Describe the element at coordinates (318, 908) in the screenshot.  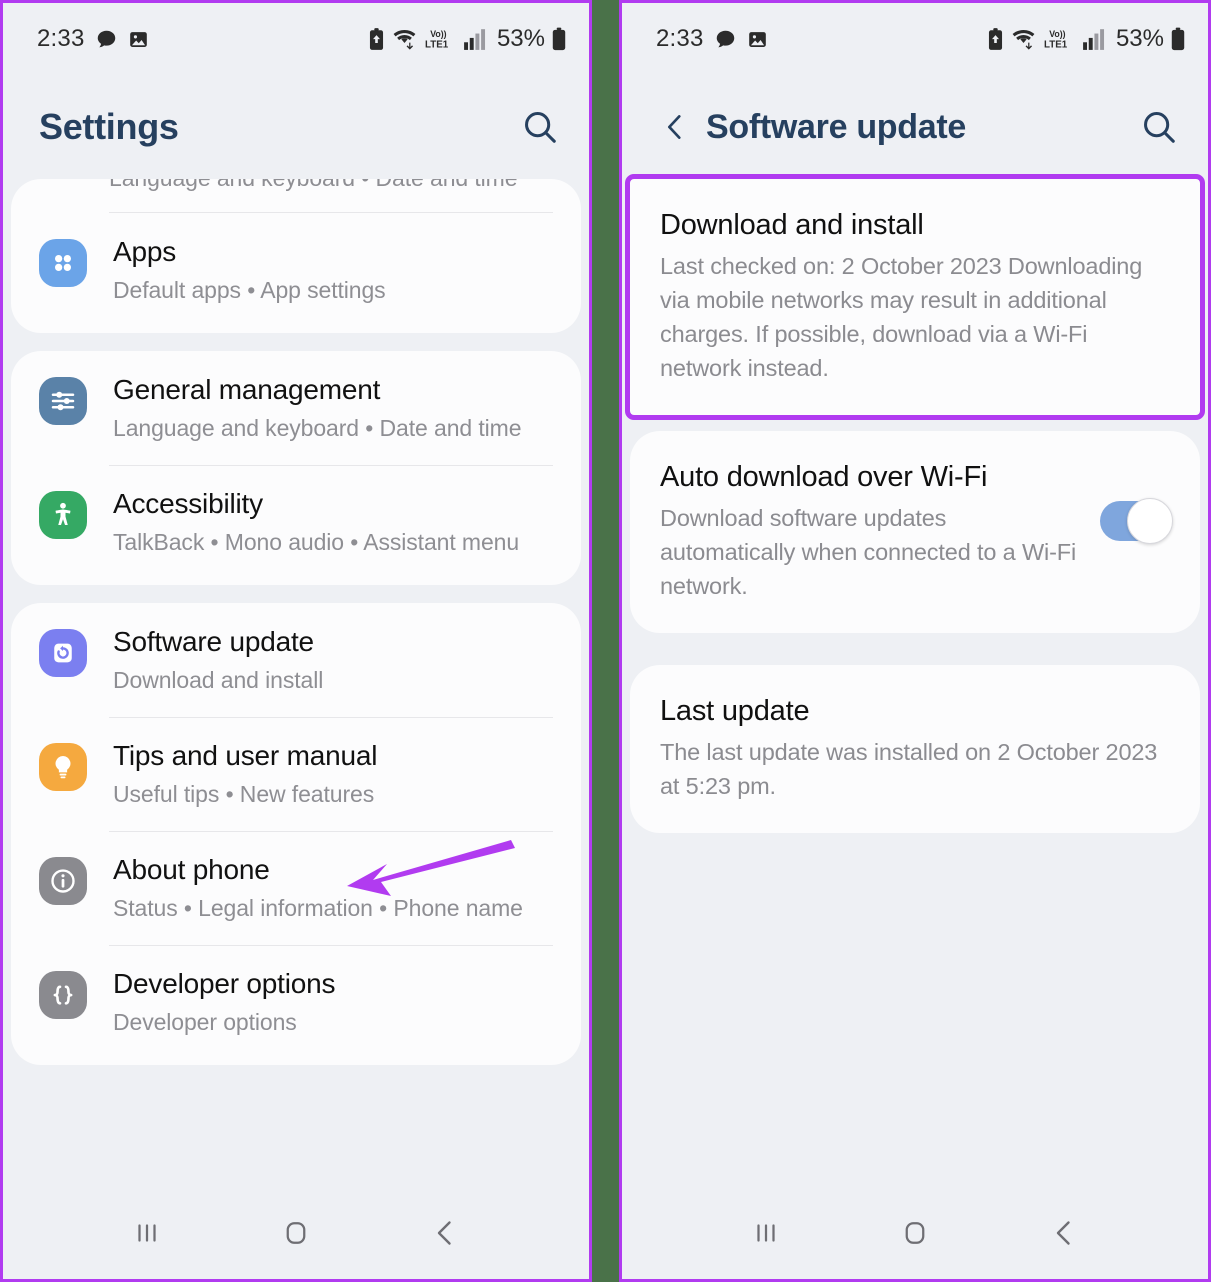
I see `row-subtitle: Status • Legal information • Phone name` at that location.